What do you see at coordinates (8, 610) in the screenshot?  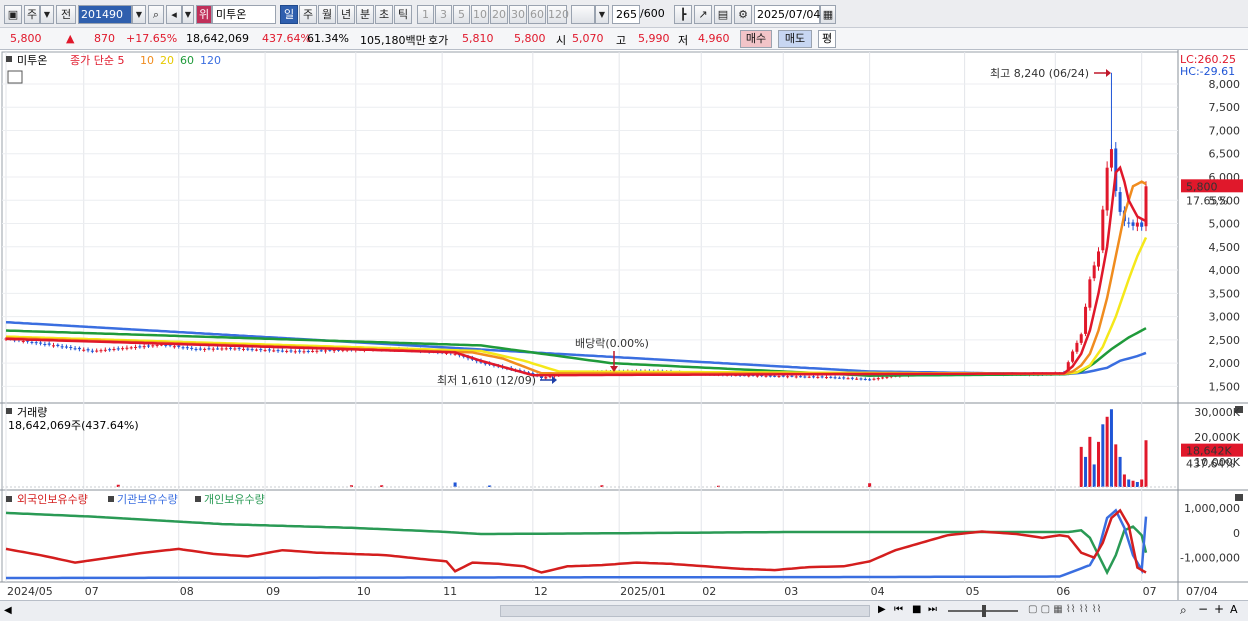 I see `scroll-left-icon: ◀` at bounding box center [8, 610].